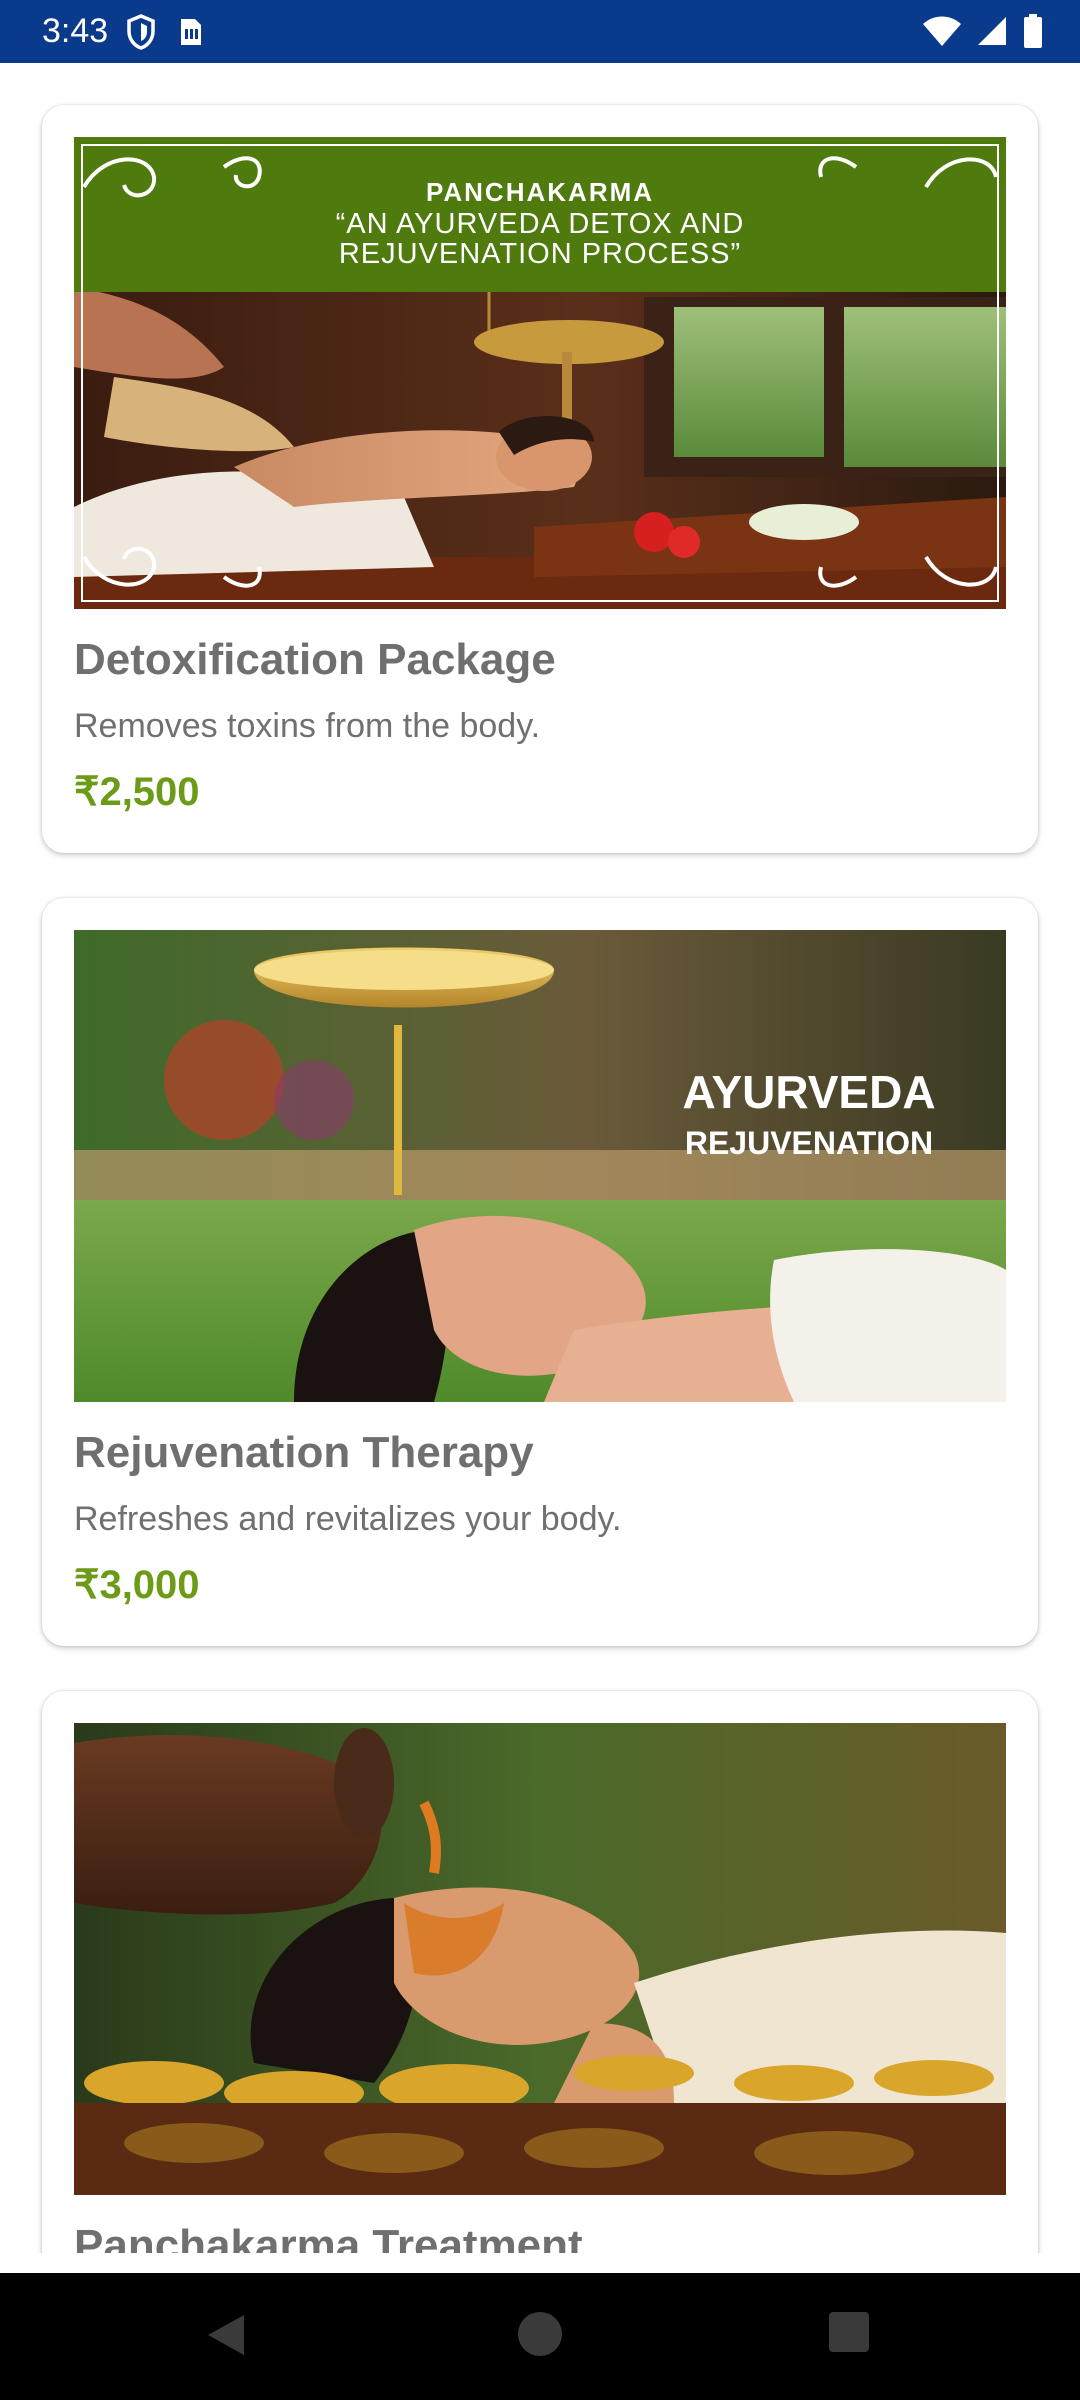  I want to click on package-price: ₹3,000, so click(137, 1585).